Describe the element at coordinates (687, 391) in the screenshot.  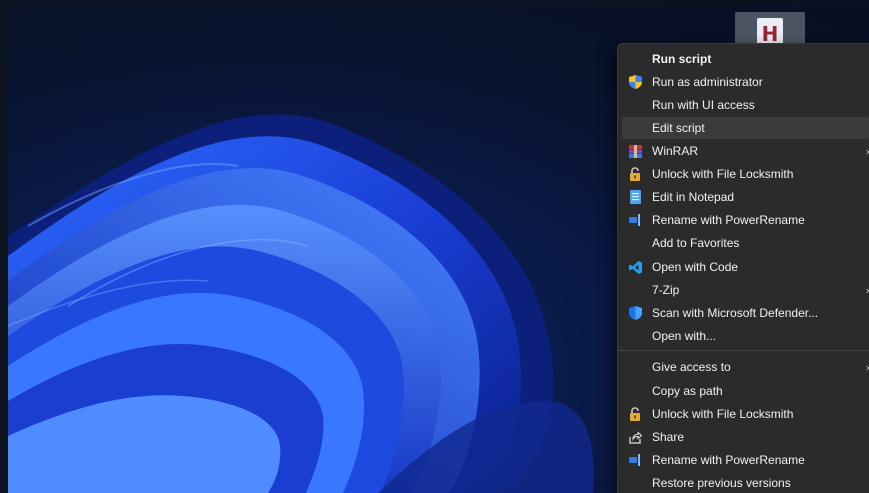
I see `menu-item-label: Copy as path` at that location.